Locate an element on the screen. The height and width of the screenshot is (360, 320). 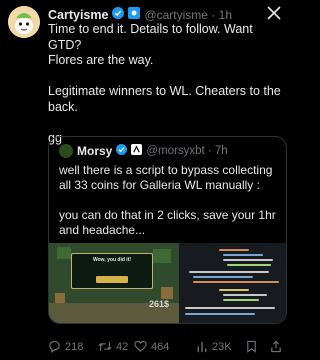
views-button: 23K is located at coordinates (214, 346).